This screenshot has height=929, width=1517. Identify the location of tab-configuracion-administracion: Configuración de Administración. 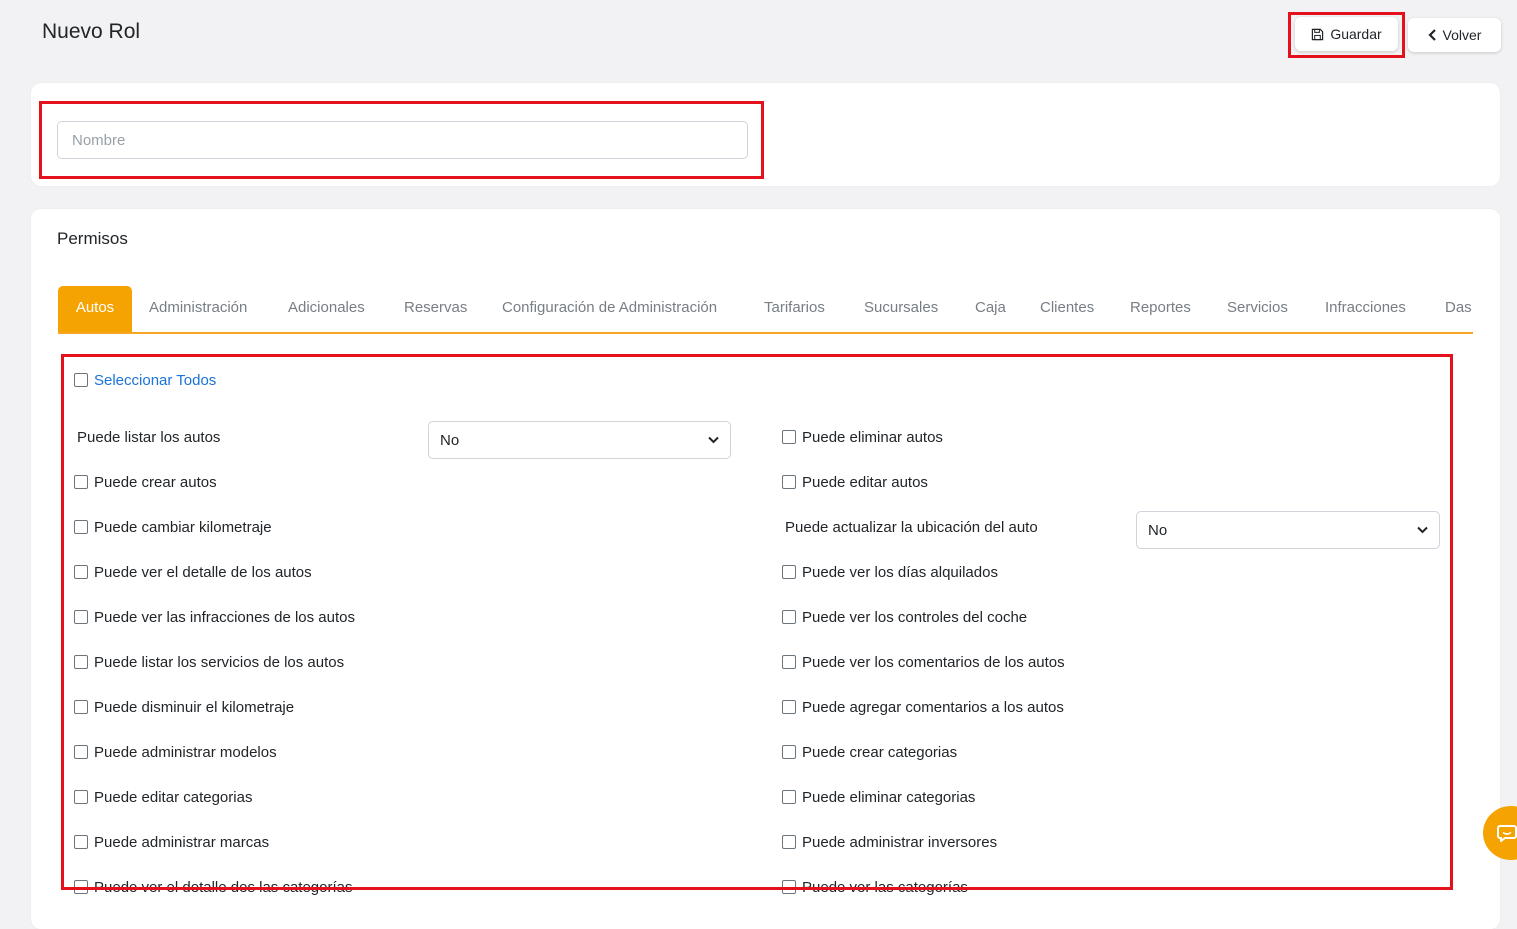
(609, 309).